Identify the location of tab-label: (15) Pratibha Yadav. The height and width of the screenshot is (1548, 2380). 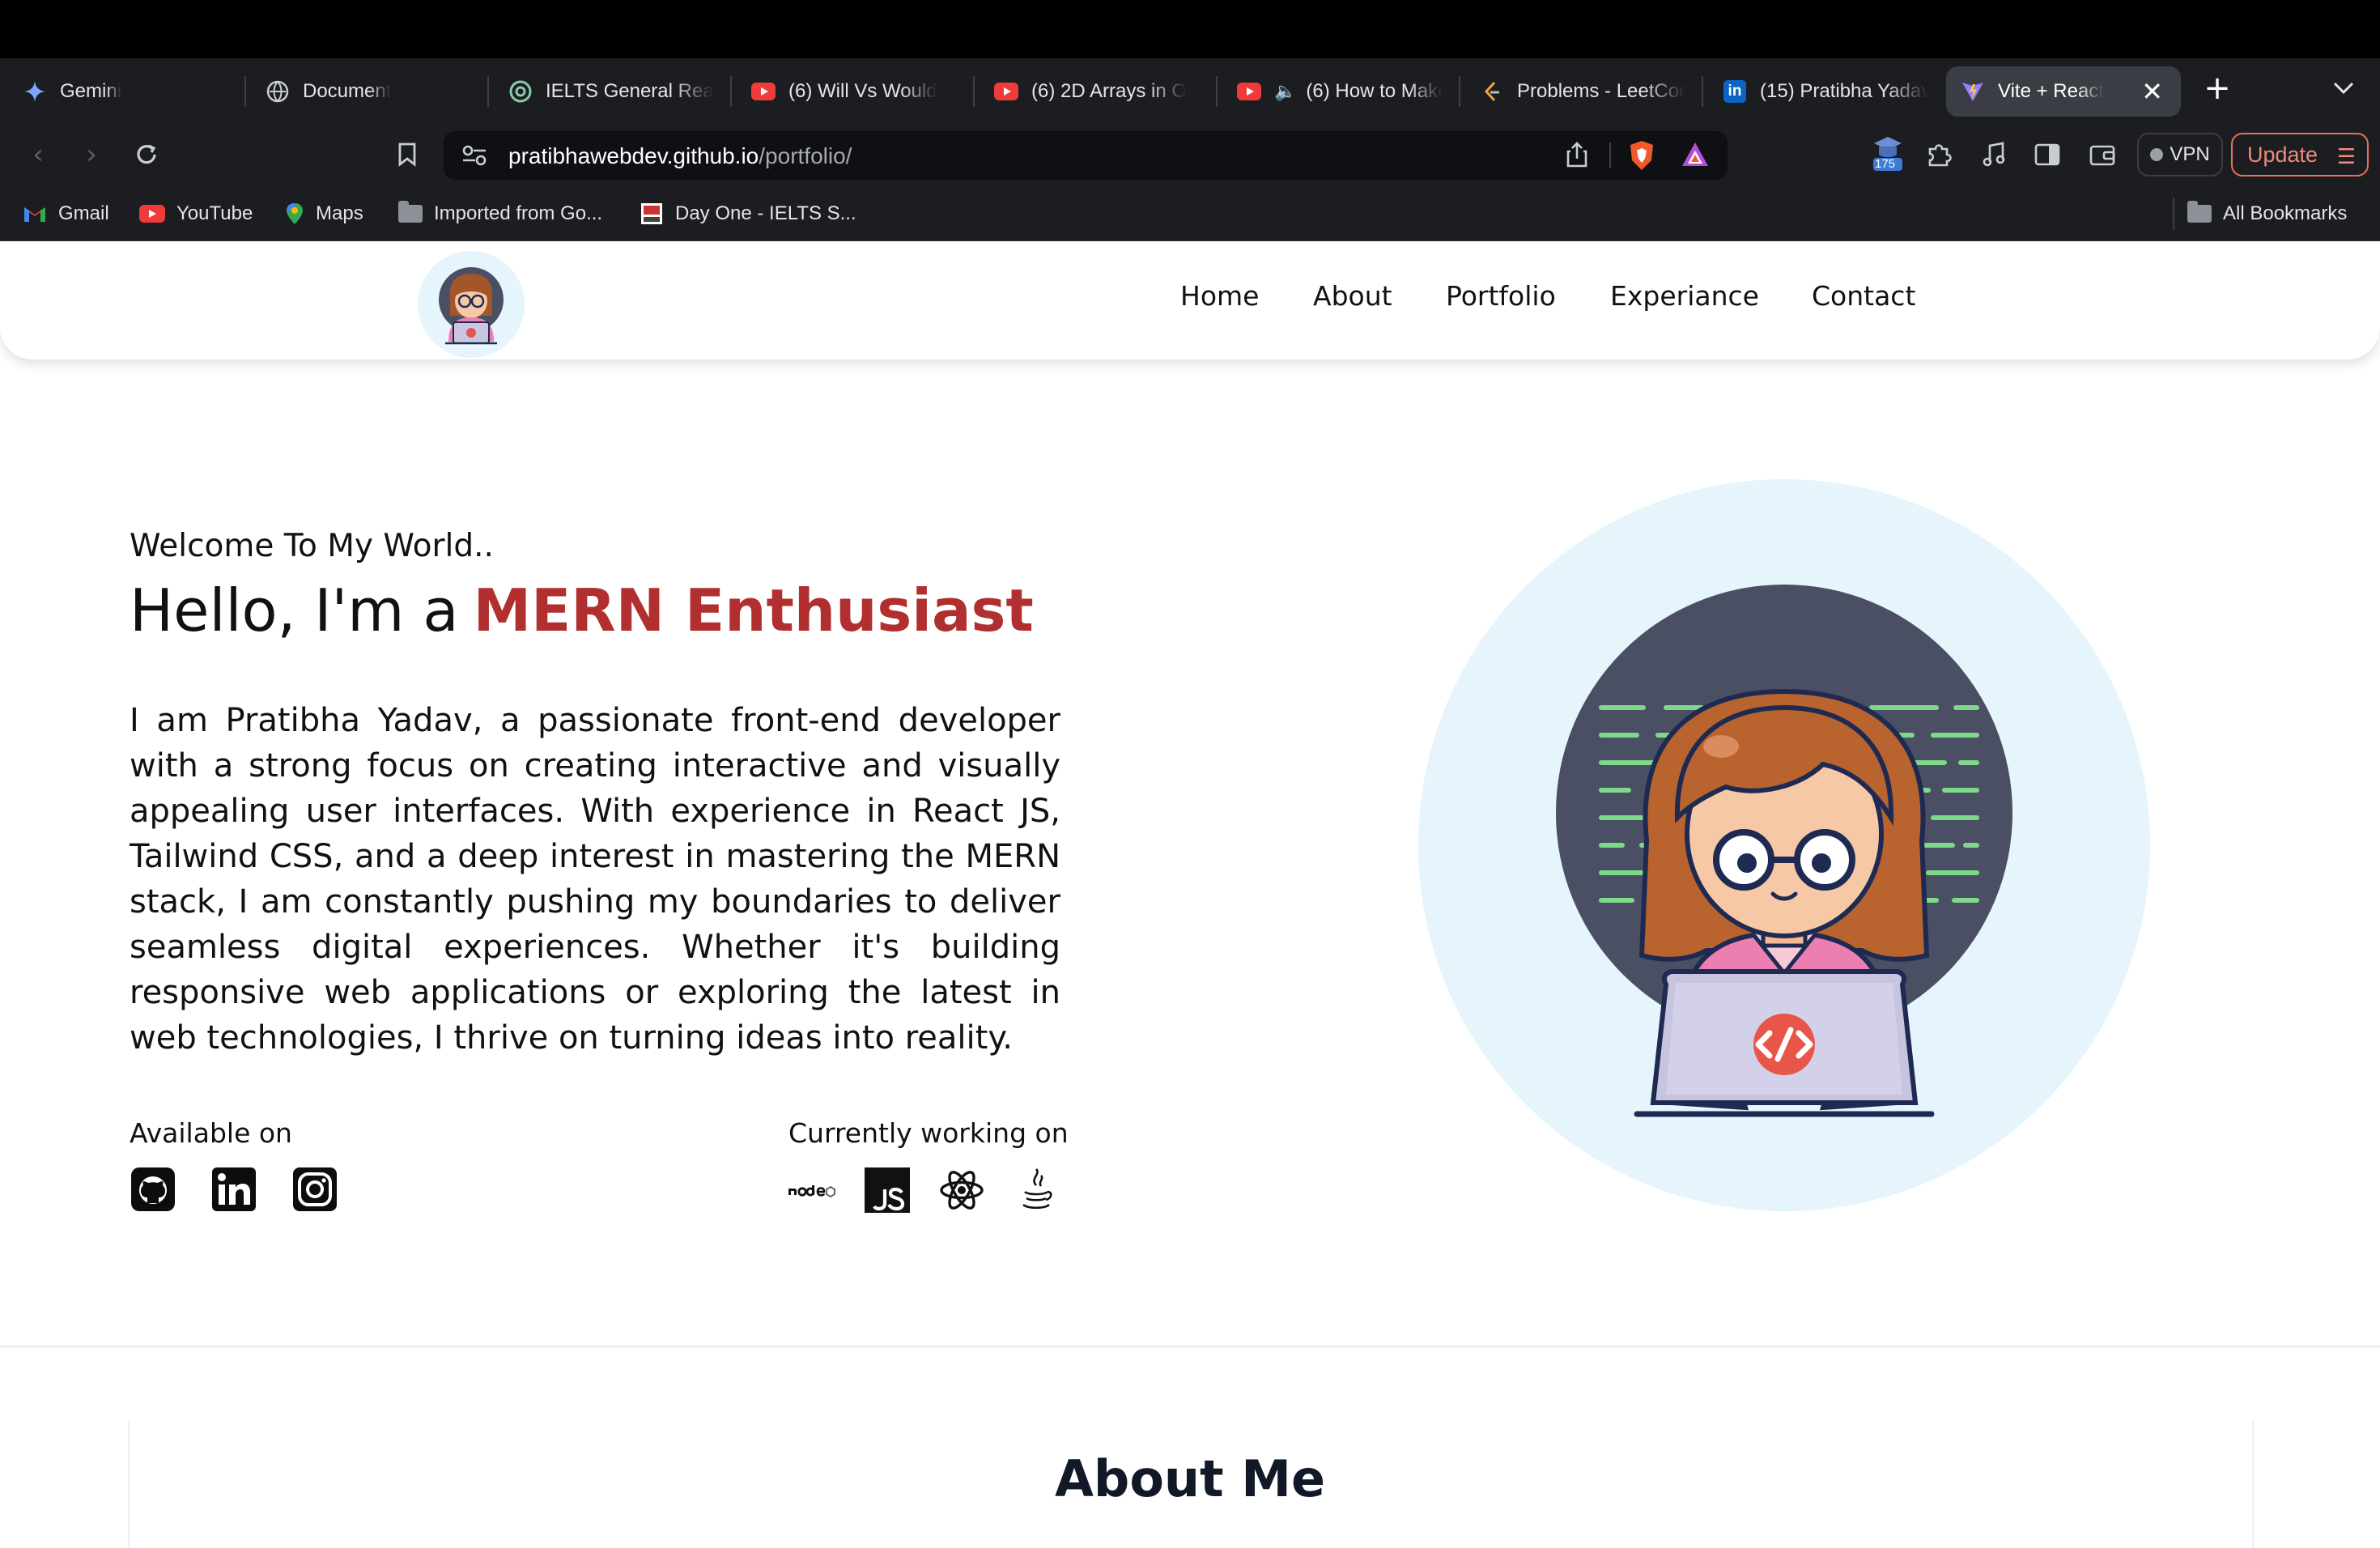
(1844, 91).